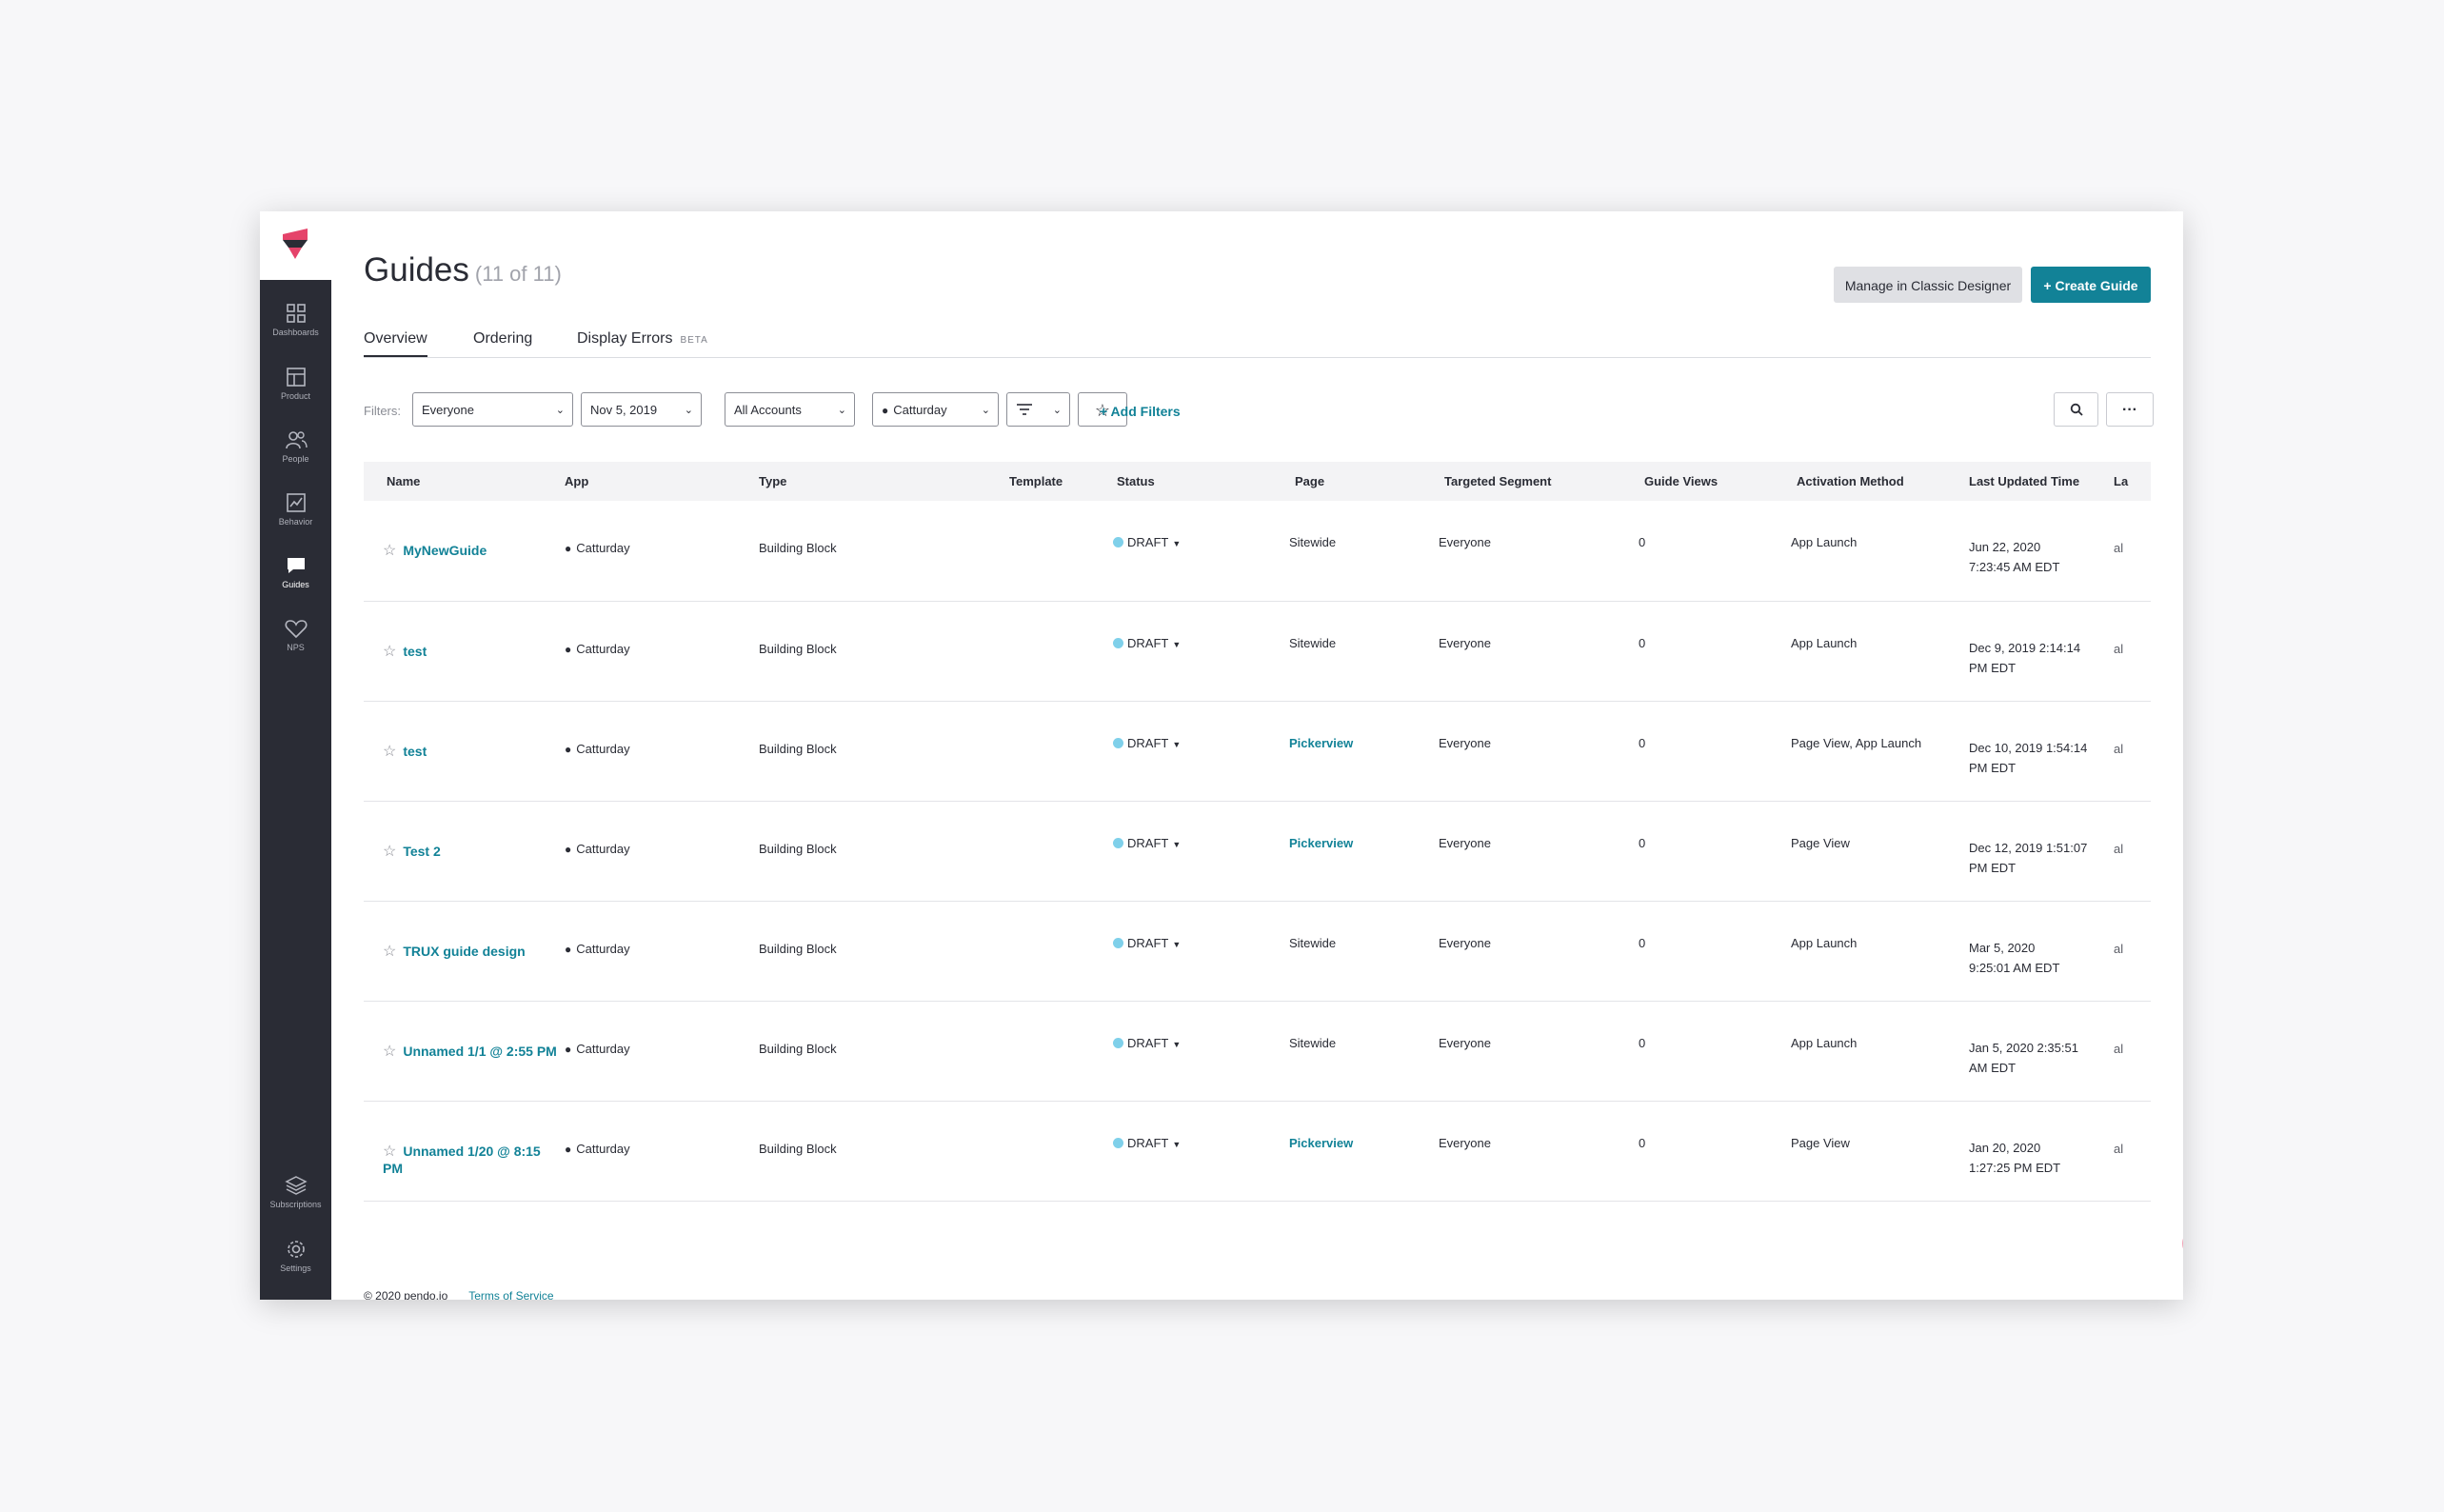  I want to click on column-header-guide-views: Guide Views, so click(1705, 481).